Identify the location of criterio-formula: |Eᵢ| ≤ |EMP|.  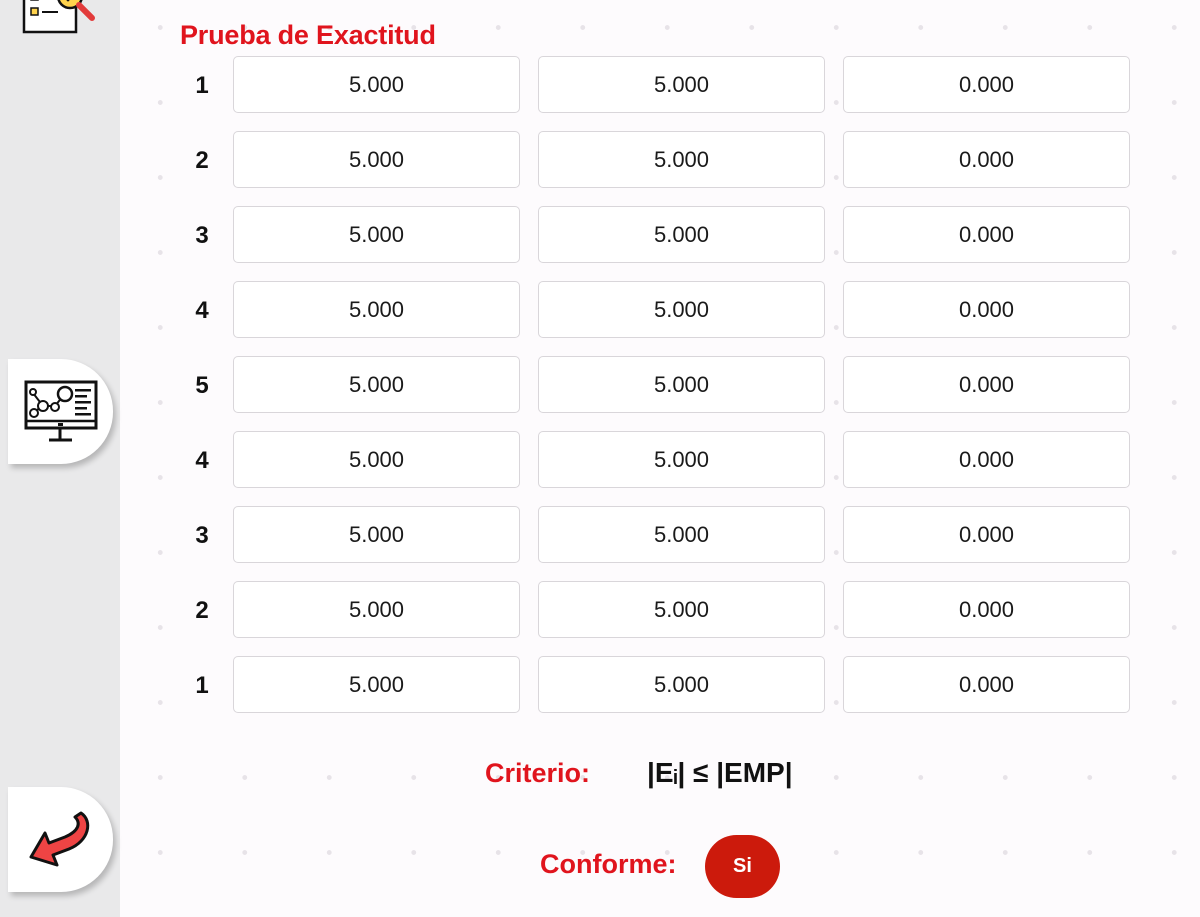
(720, 772).